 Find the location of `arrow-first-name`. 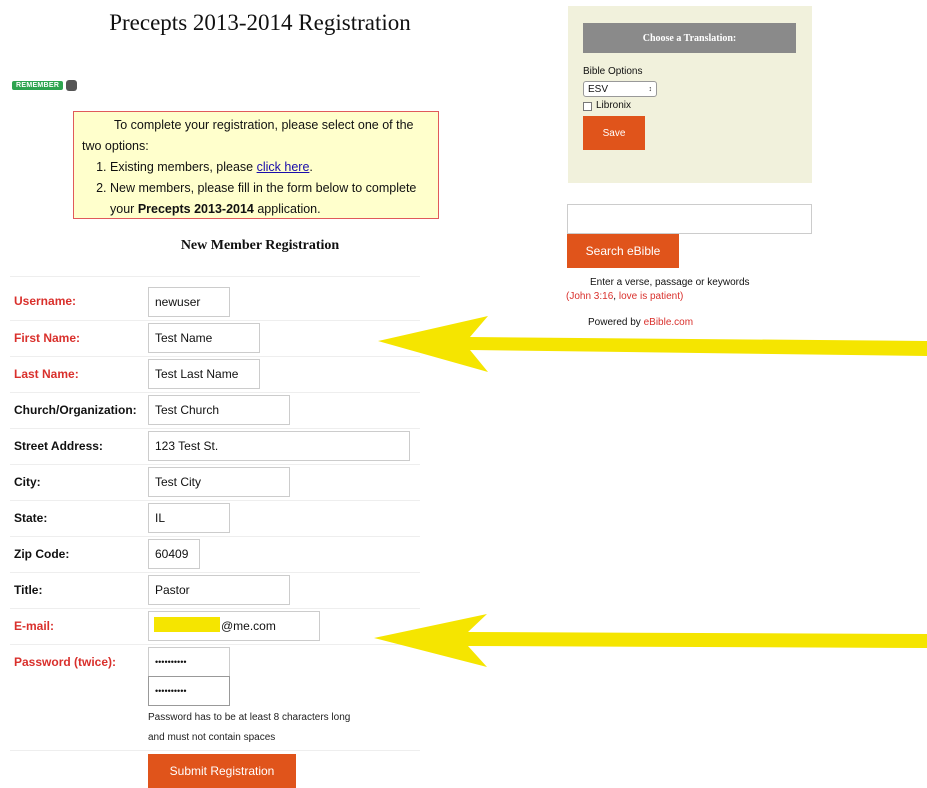

arrow-first-name is located at coordinates (652, 344).